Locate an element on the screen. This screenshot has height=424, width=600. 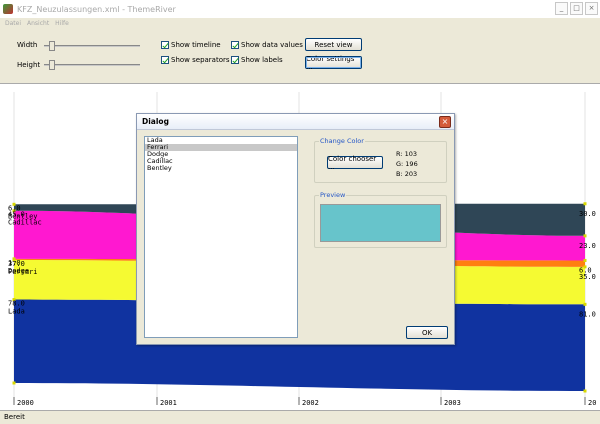
green-value: G: 196 is located at coordinates (407, 164).